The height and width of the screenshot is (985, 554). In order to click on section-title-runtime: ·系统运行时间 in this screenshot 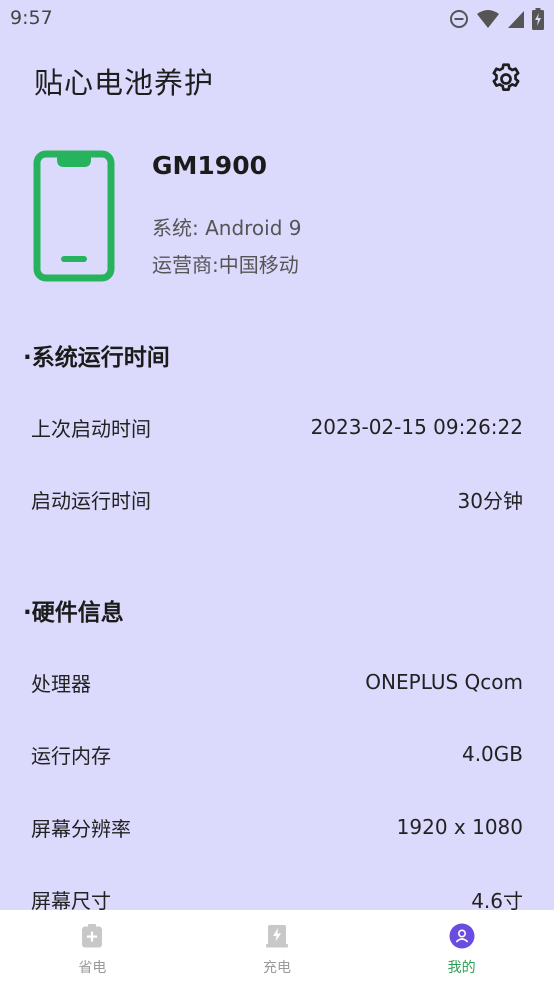, I will do `click(96, 358)`.